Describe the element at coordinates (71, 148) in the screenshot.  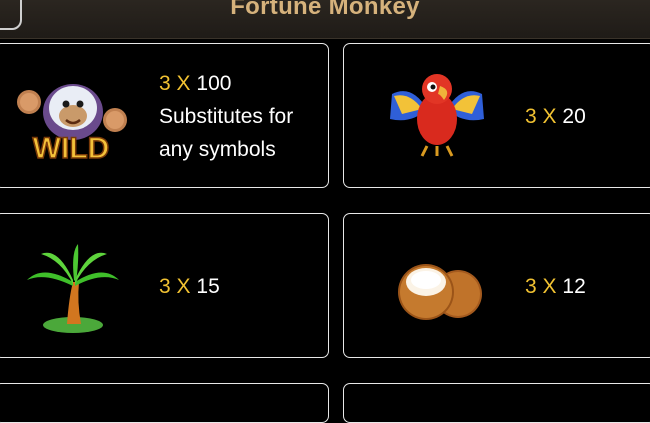
I see `svg-text: WILD` at that location.